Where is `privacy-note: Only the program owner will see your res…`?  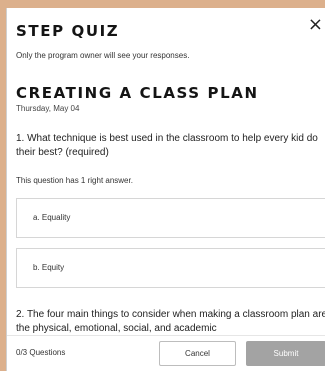 privacy-note: Only the program owner will see your res… is located at coordinates (103, 55).